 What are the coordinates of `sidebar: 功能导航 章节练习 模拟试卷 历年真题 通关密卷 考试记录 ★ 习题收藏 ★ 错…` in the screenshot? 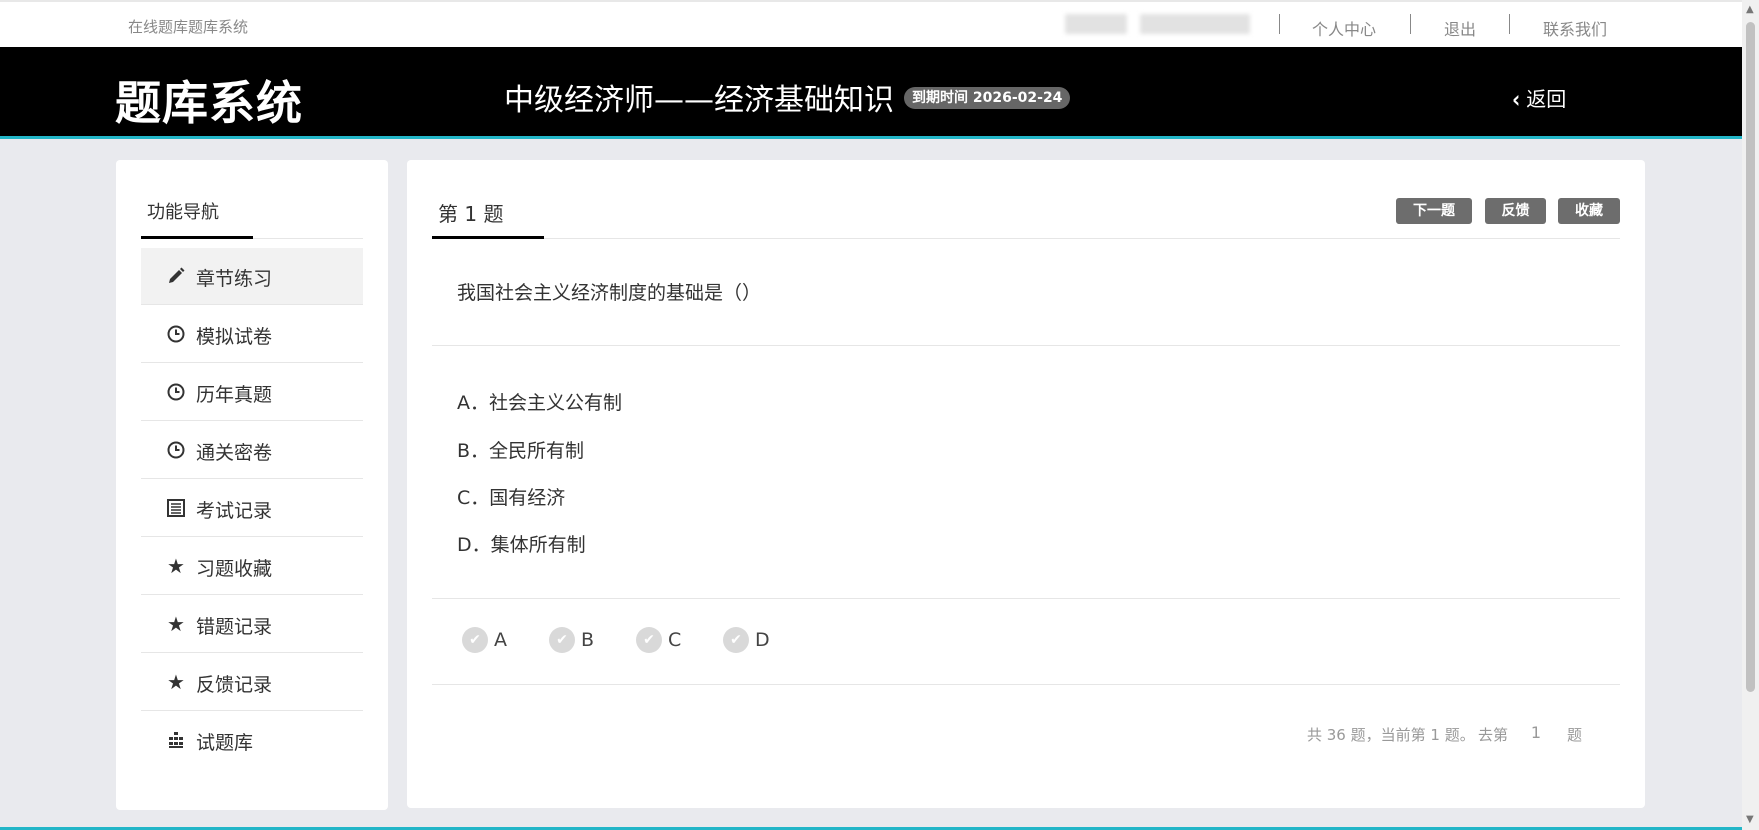 It's located at (252, 485).